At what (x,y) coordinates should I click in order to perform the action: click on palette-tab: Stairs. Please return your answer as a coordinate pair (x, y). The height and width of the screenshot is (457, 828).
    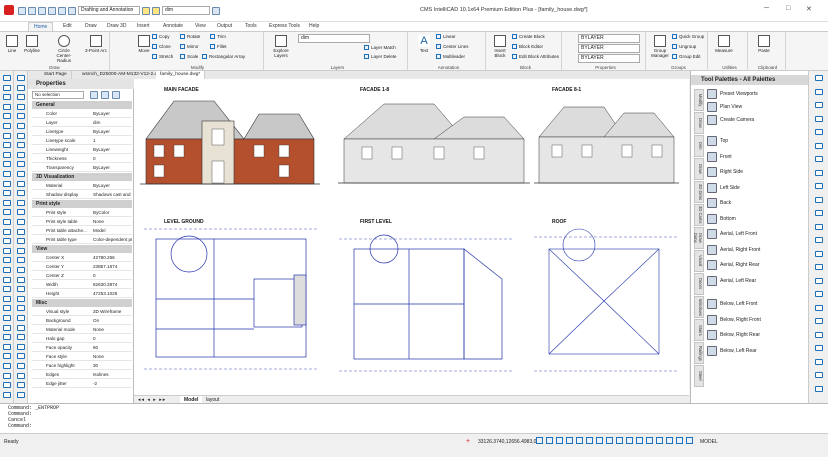
    Looking at the image, I should click on (699, 330).